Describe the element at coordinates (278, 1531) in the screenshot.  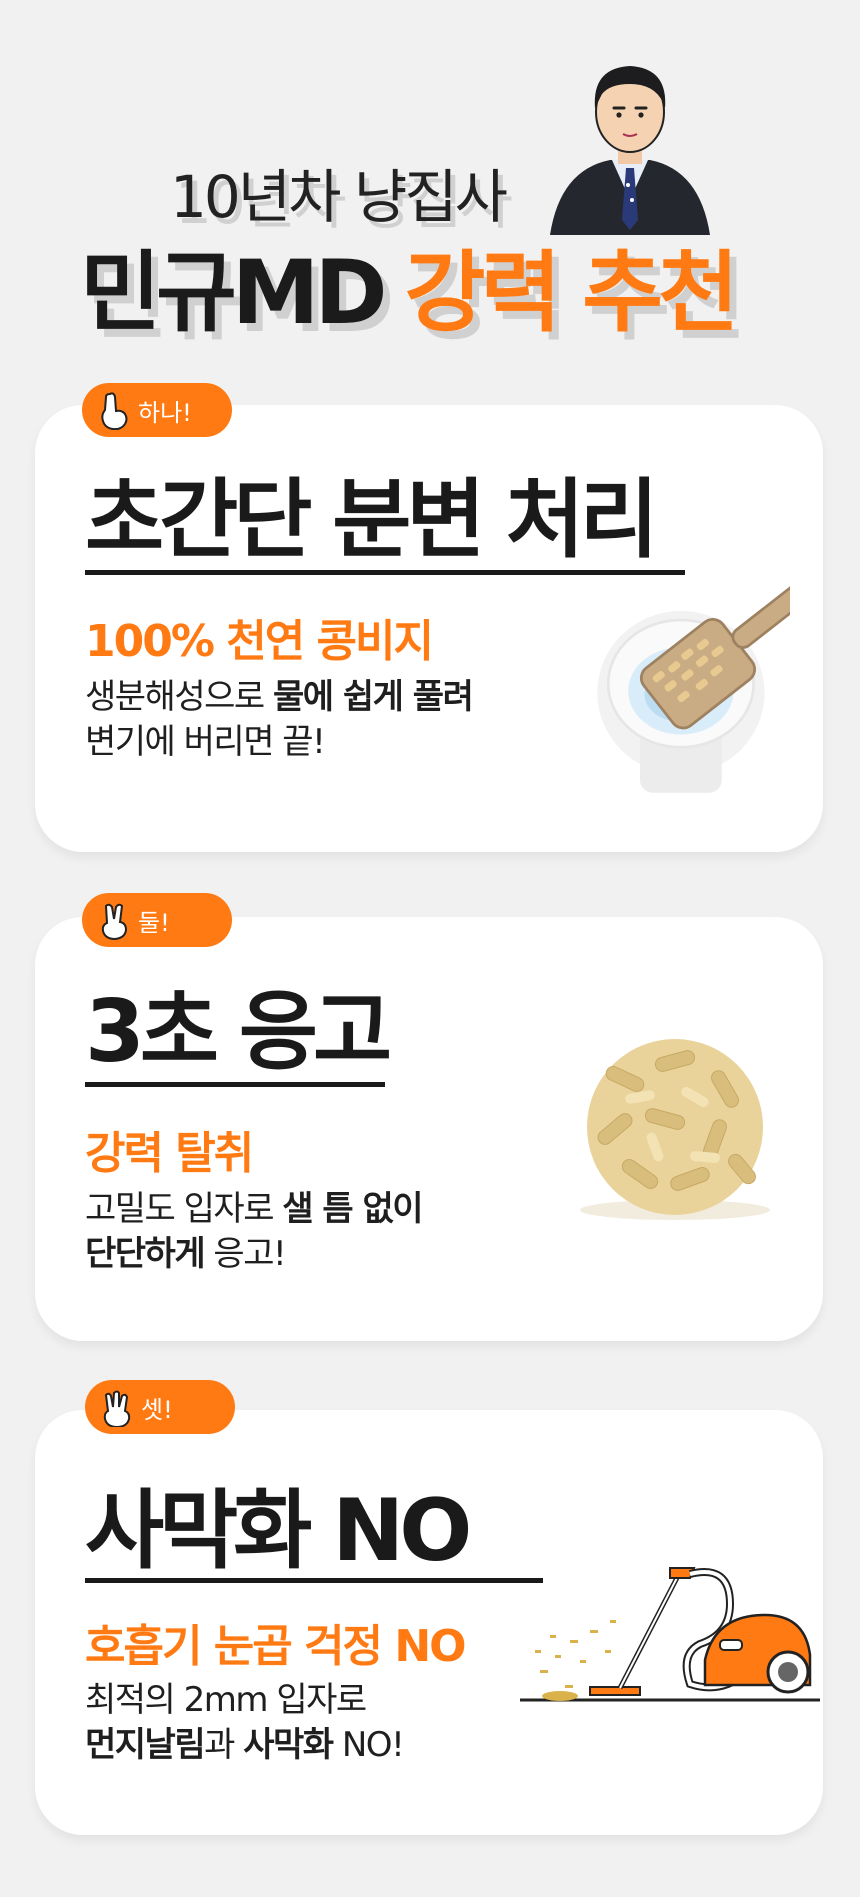
I see `feature-title: 사막화 NO` at that location.